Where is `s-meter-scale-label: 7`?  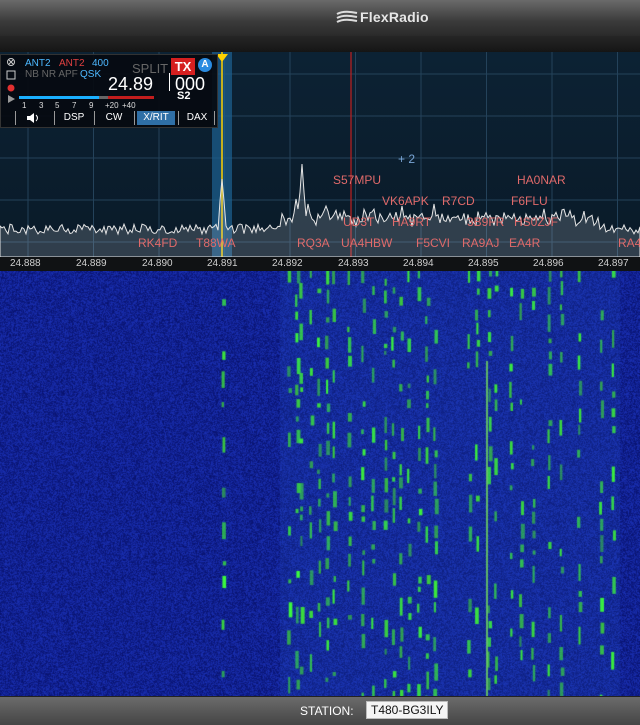 s-meter-scale-label: 7 is located at coordinates (74, 105).